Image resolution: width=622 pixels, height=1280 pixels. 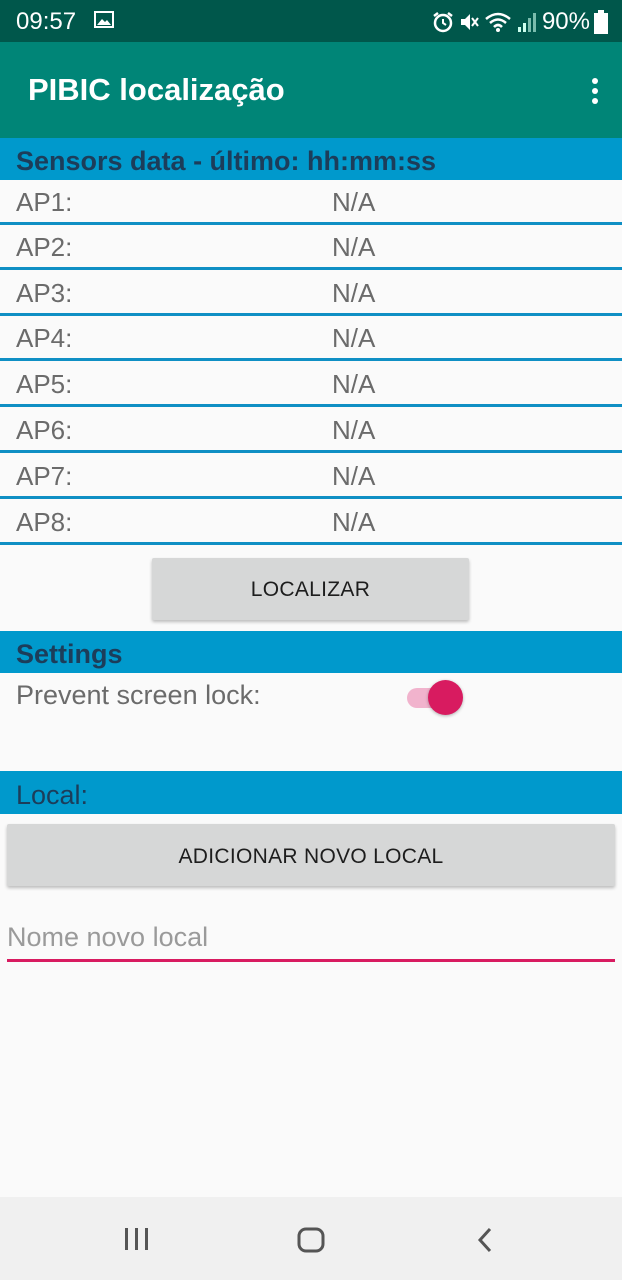 I want to click on localize-button: LOCALIZAR, so click(x=310, y=589).